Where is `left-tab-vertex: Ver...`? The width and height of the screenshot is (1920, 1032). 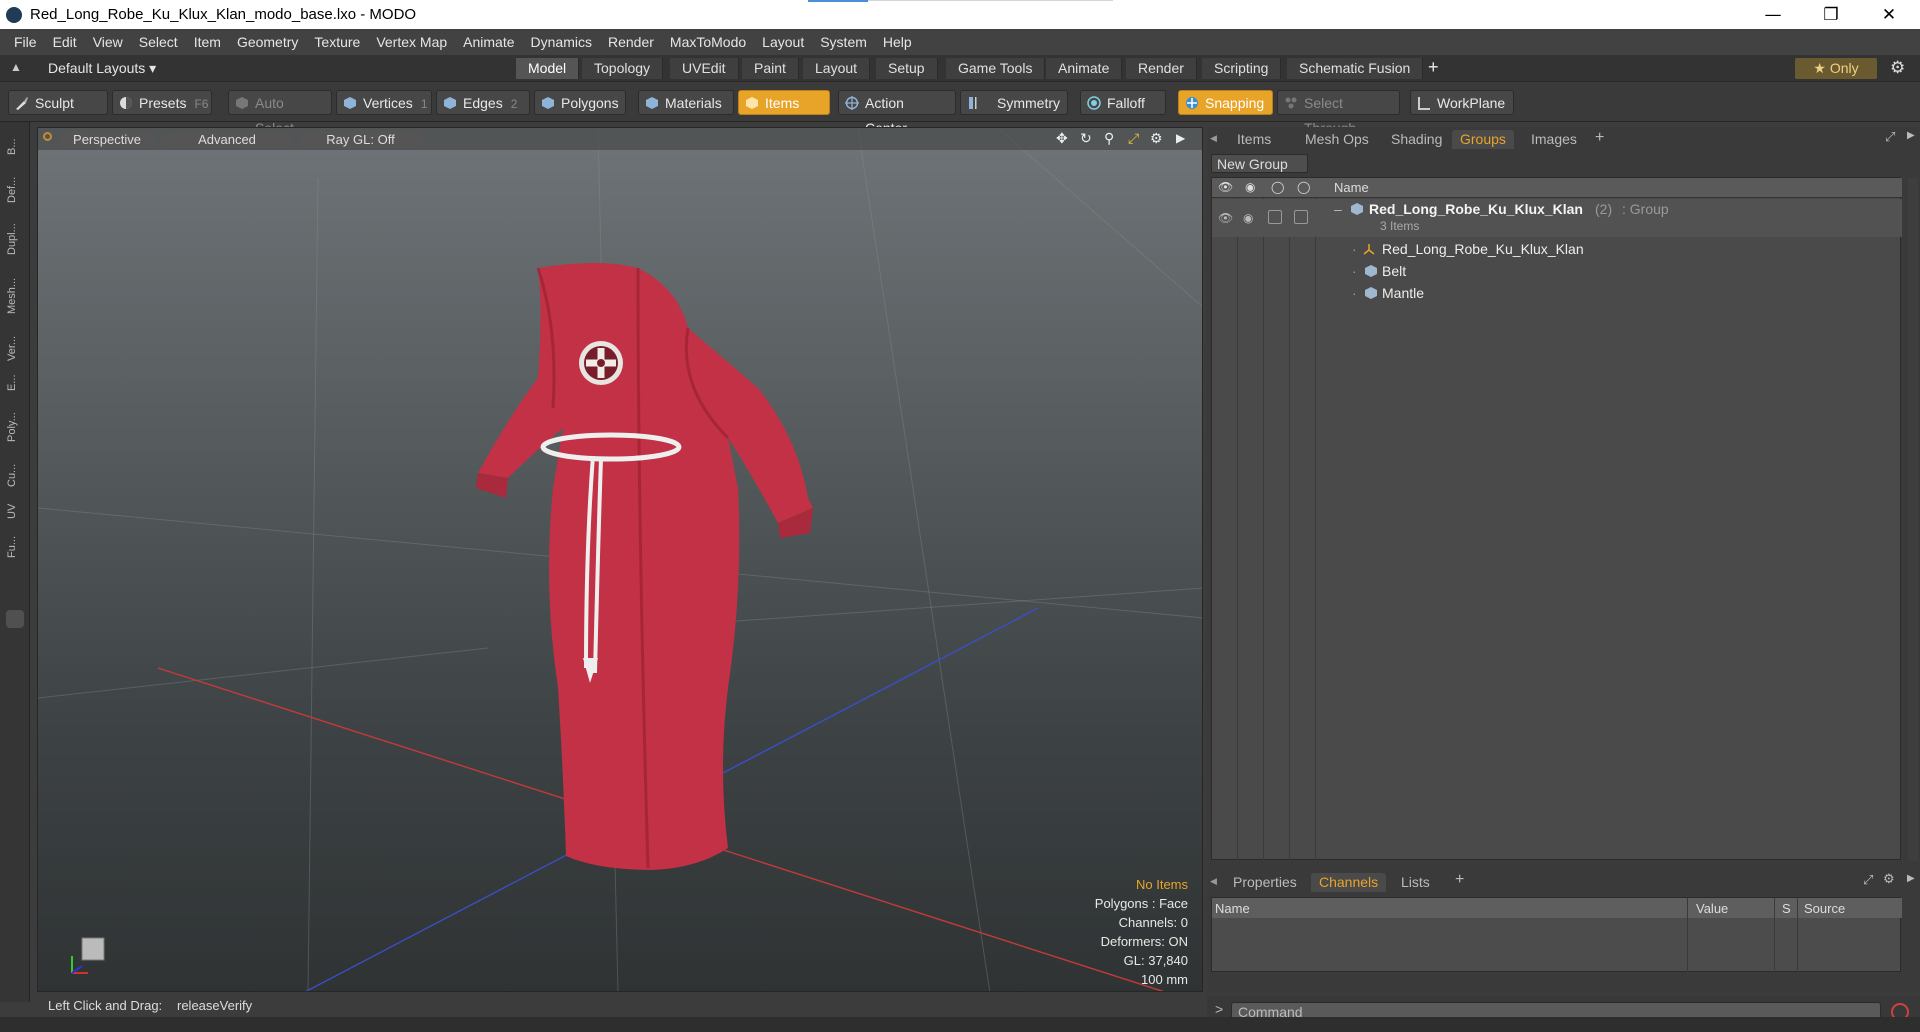 left-tab-vertex: Ver... is located at coordinates (15, 348).